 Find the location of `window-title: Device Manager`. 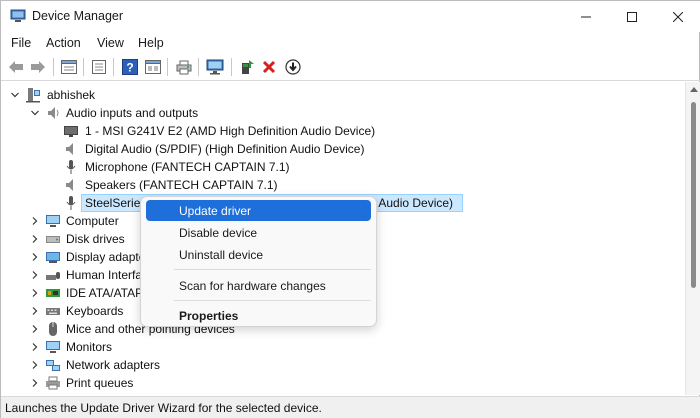

window-title: Device Manager is located at coordinates (78, 16).